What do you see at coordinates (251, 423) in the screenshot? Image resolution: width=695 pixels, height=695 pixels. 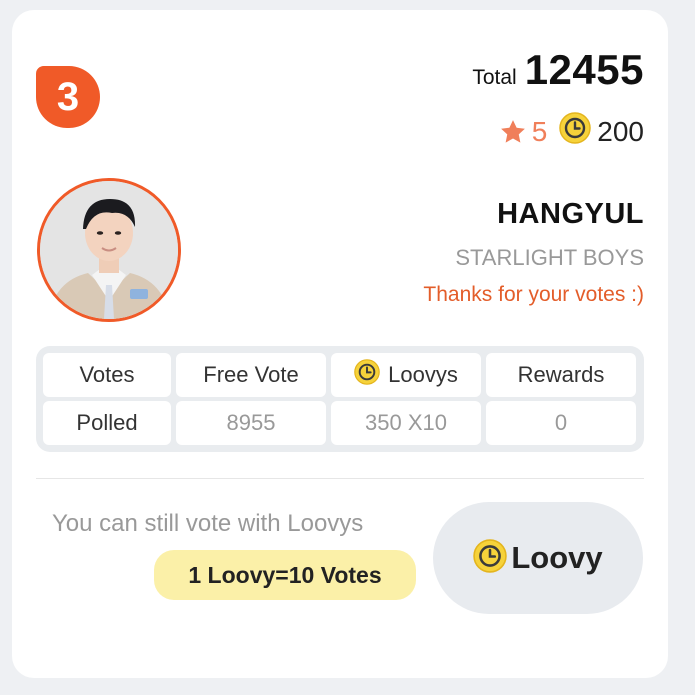 I see `free-vote-count: 8955` at bounding box center [251, 423].